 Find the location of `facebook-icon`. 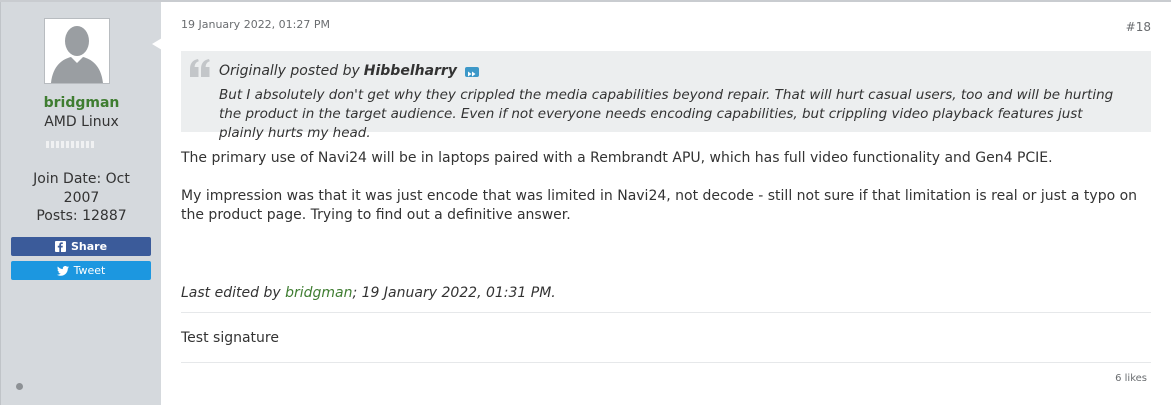

facebook-icon is located at coordinates (60, 246).